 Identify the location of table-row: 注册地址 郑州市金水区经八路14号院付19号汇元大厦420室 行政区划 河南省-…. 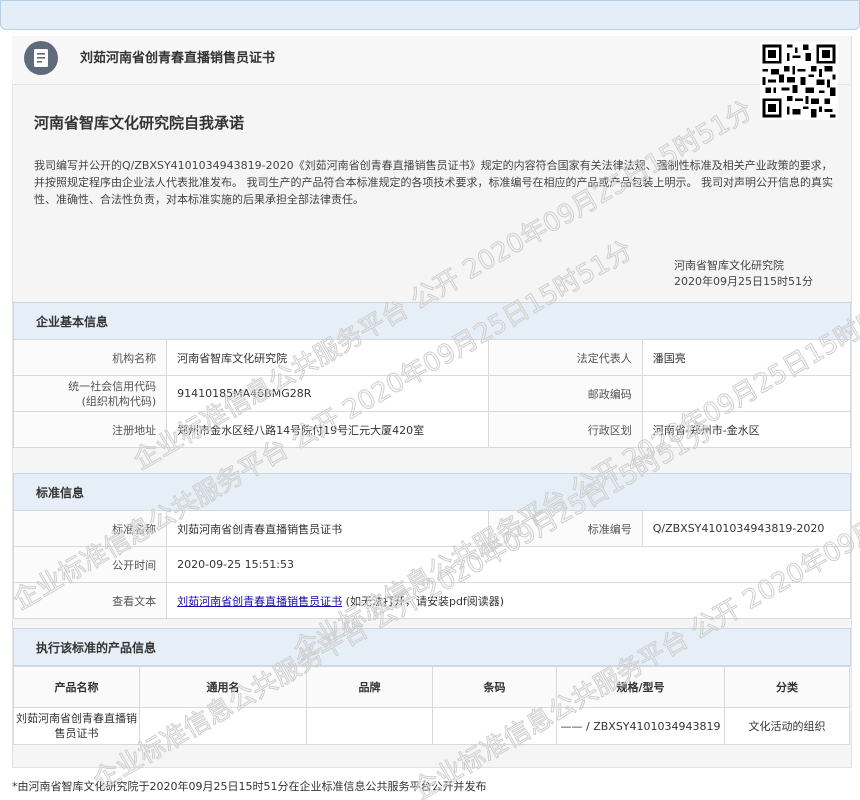
(432, 429).